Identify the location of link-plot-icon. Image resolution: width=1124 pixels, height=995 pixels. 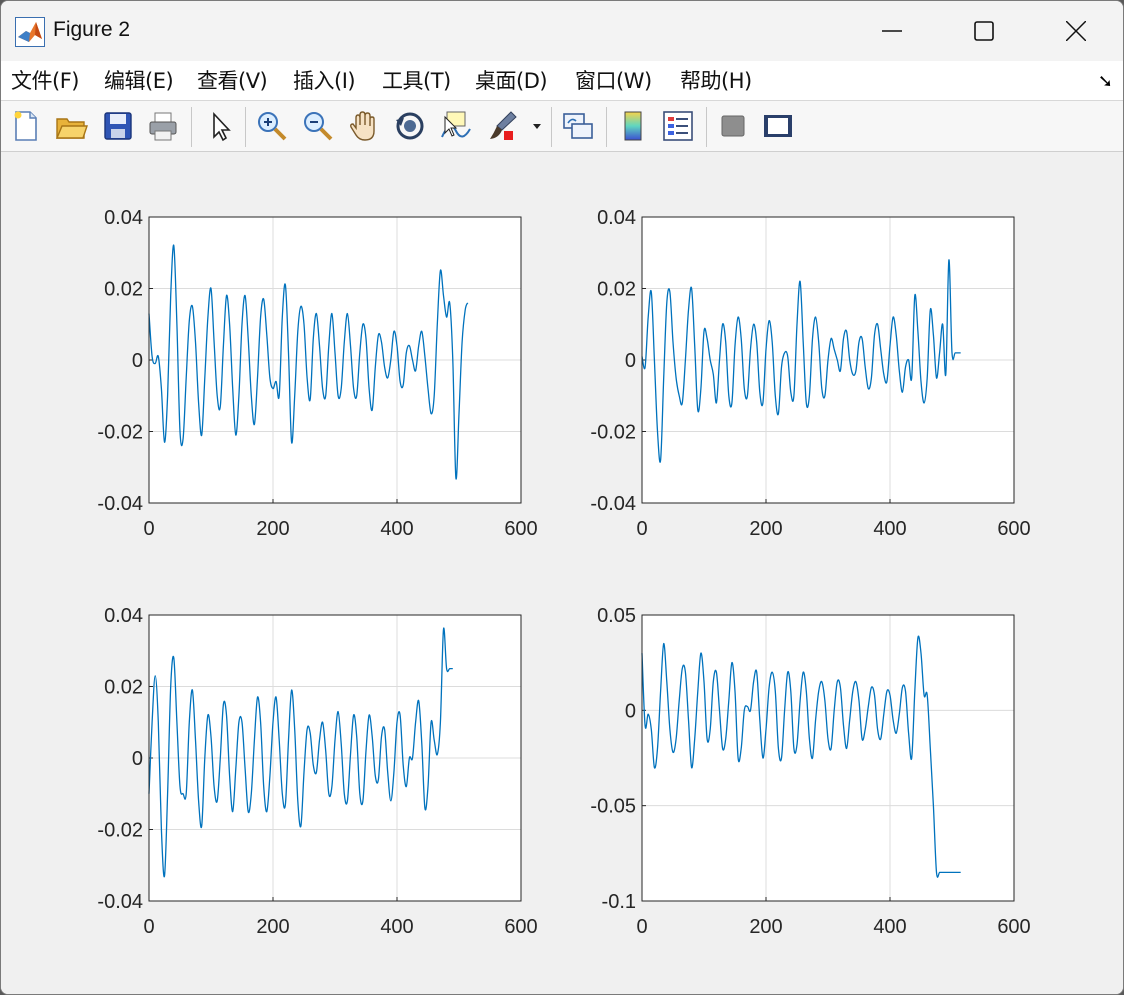
(578, 126).